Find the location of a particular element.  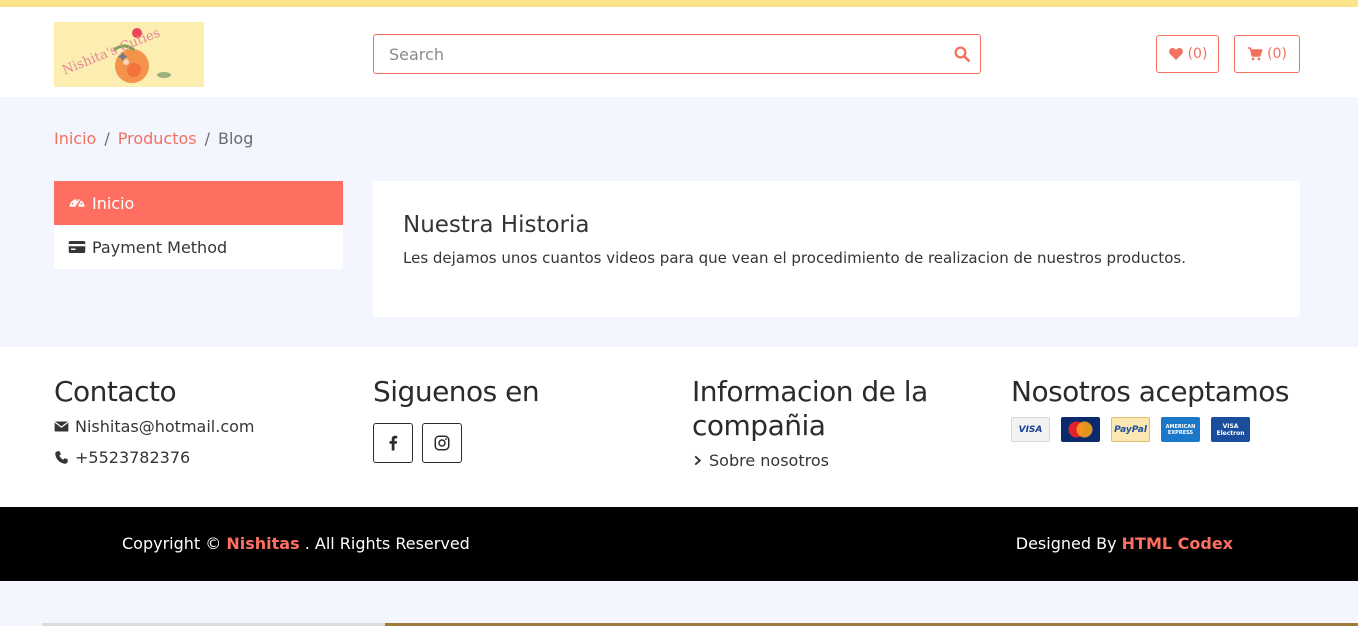

instagram-button is located at coordinates (442, 443).